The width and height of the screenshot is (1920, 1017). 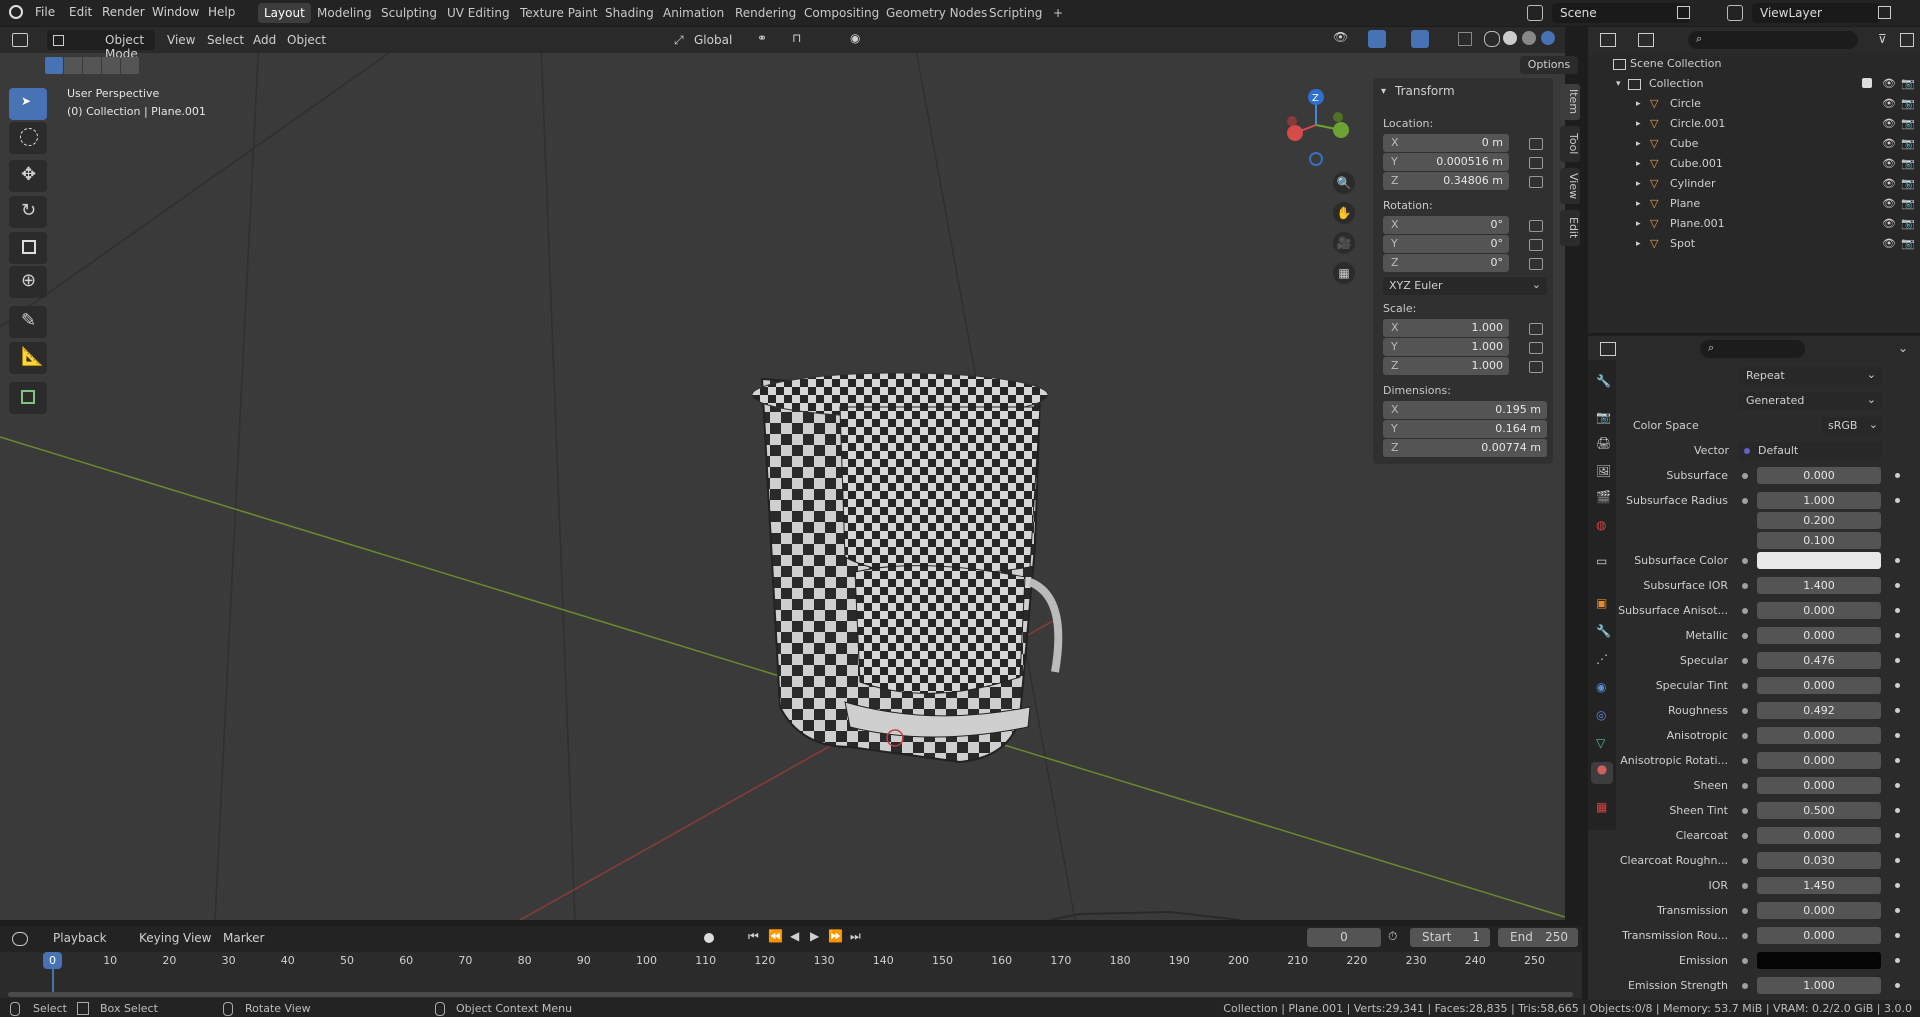 I want to click on render-tab-icon: 📷, so click(x=1603, y=417).